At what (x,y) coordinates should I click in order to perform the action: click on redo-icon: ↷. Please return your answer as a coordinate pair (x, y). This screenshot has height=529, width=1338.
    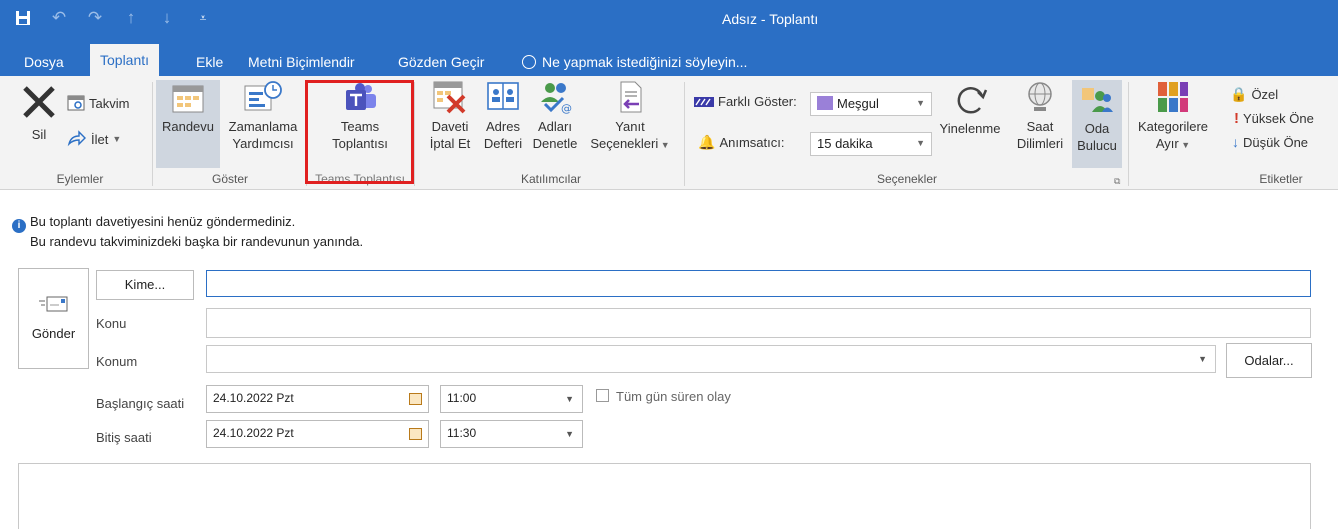
    Looking at the image, I should click on (95, 18).